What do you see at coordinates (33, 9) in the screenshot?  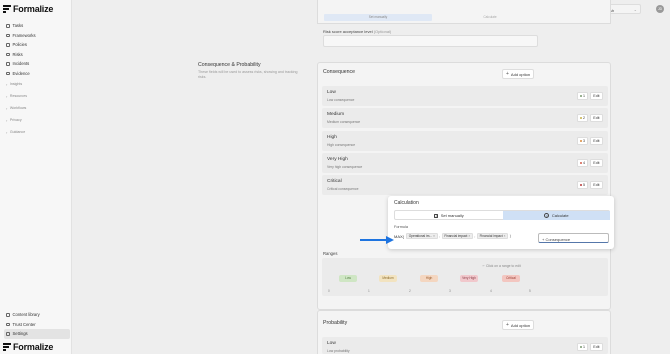 I see `app-name: Formalize` at bounding box center [33, 9].